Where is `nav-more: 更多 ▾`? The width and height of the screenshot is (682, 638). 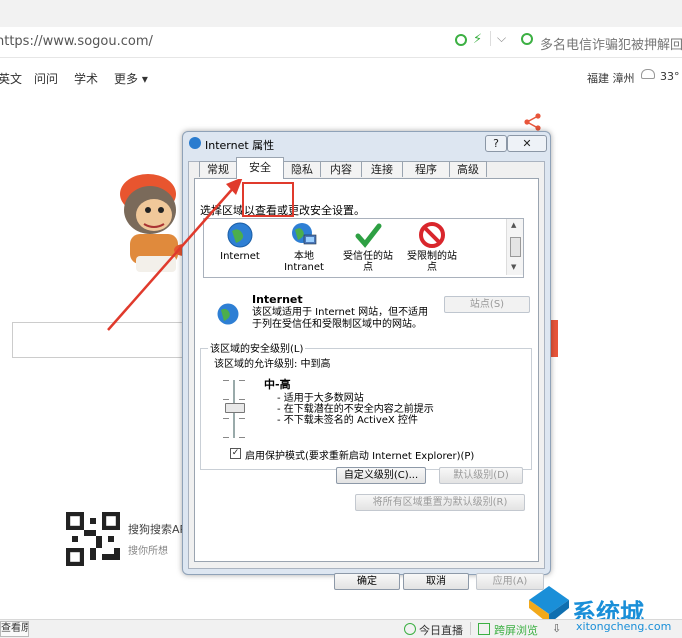 nav-more: 更多 ▾ is located at coordinates (131, 78).